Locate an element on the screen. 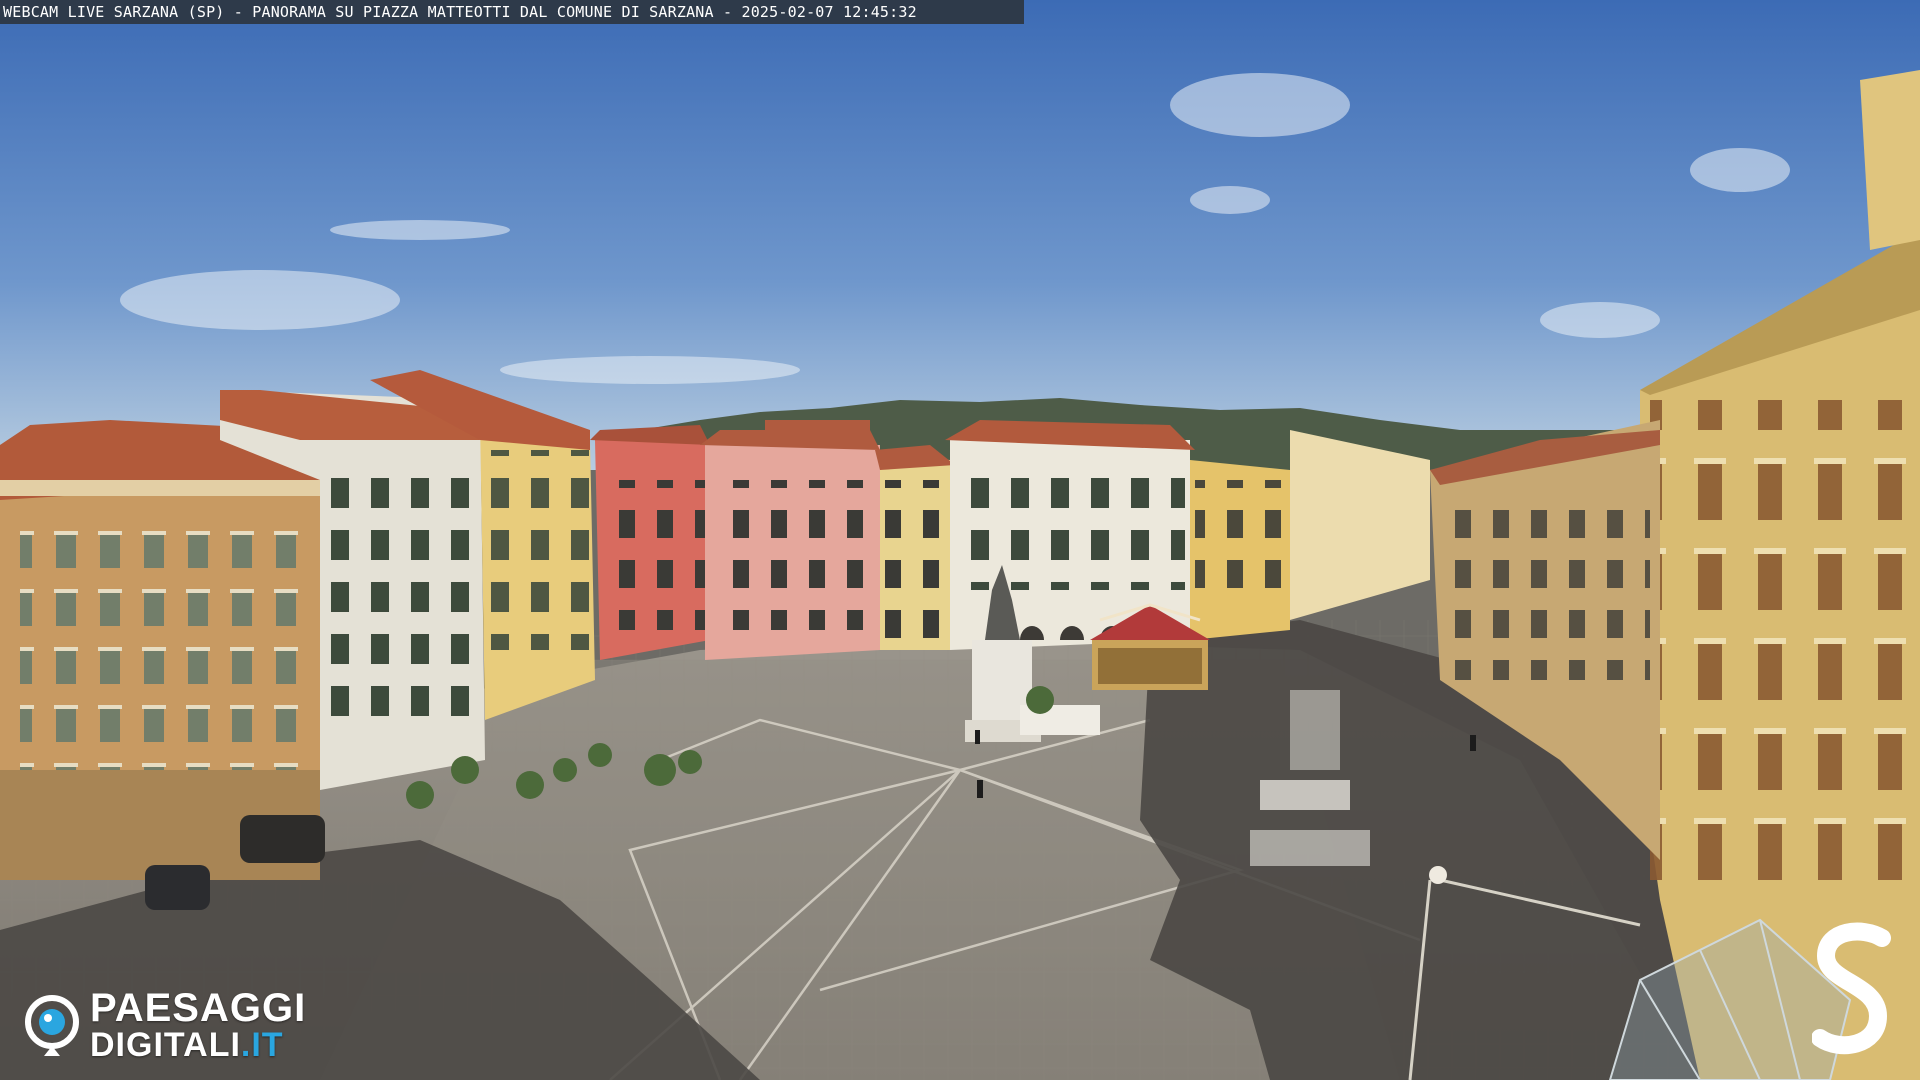 Image resolution: width=1920 pixels, height=1080 pixels. paesaggi-digitali-logo: PAESAGGI DIGITALI.IT is located at coordinates (165, 1024).